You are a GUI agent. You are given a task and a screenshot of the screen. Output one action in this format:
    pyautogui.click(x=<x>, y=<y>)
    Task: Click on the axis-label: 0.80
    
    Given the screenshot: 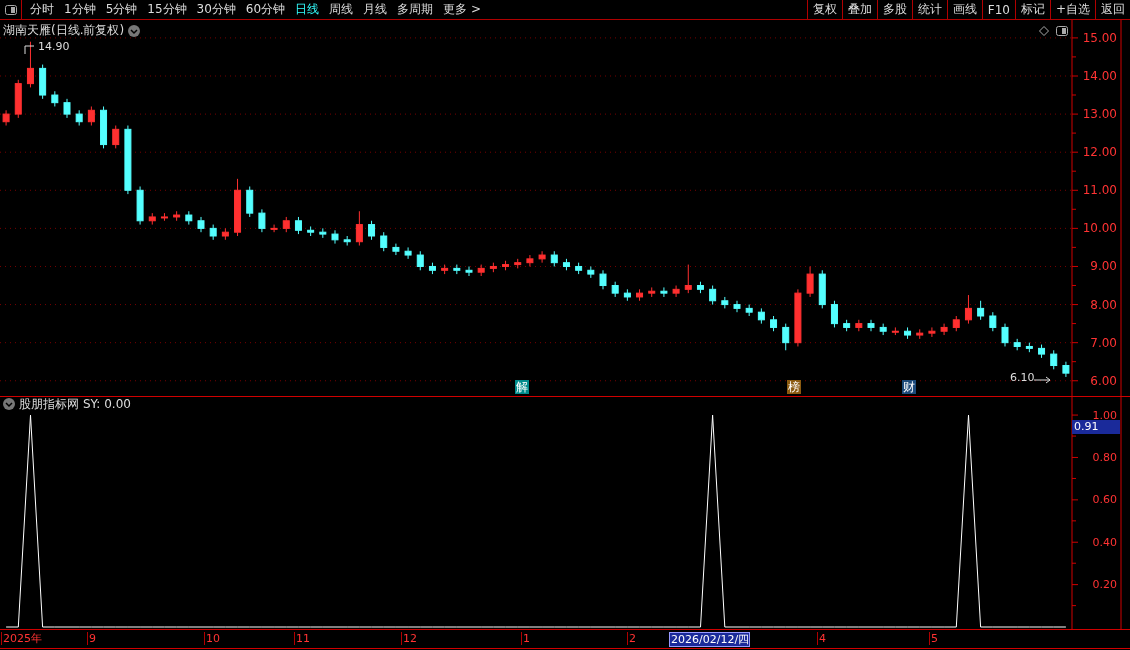 What is the action you would take?
    pyautogui.click(x=1104, y=457)
    